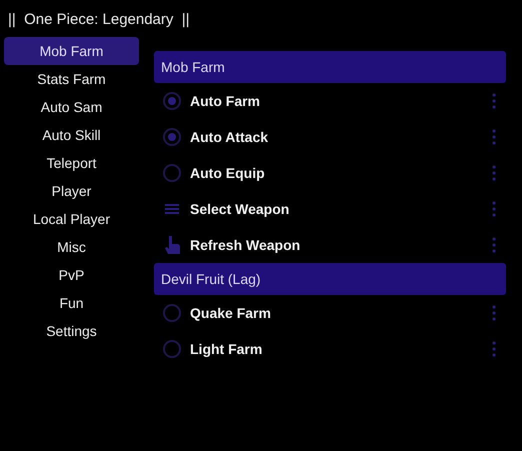 Image resolution: width=522 pixels, height=451 pixels. What do you see at coordinates (172, 245) in the screenshot?
I see `pointer-hand-icon` at bounding box center [172, 245].